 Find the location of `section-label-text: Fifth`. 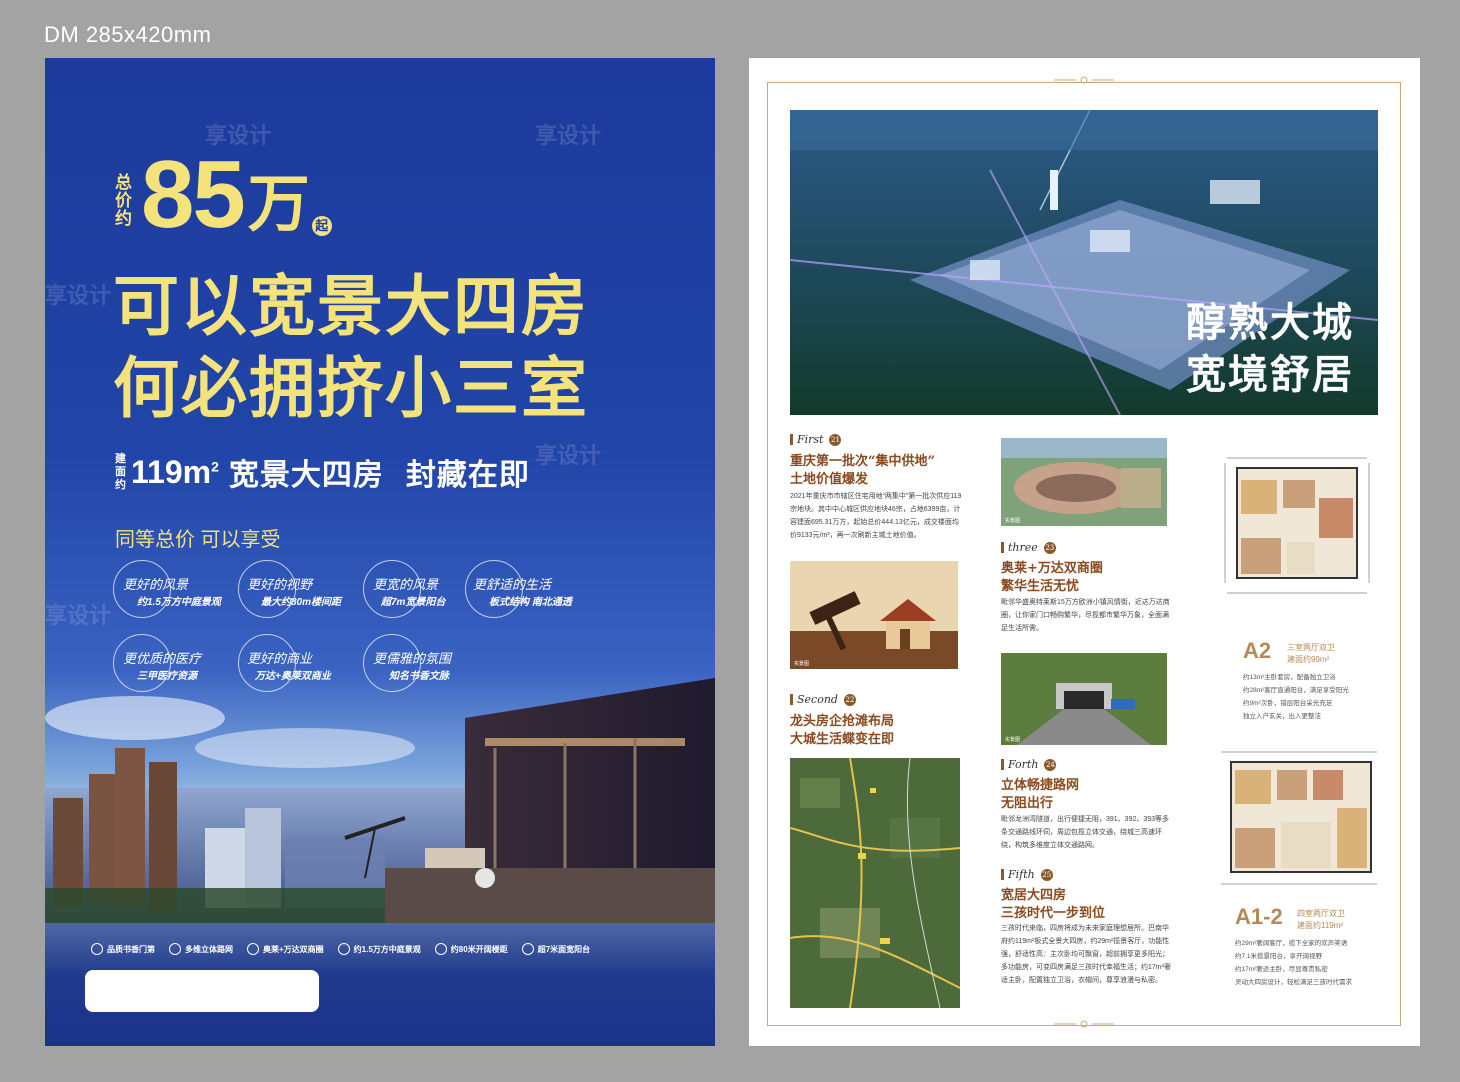

section-label-text: Fifth is located at coordinates (1021, 874).